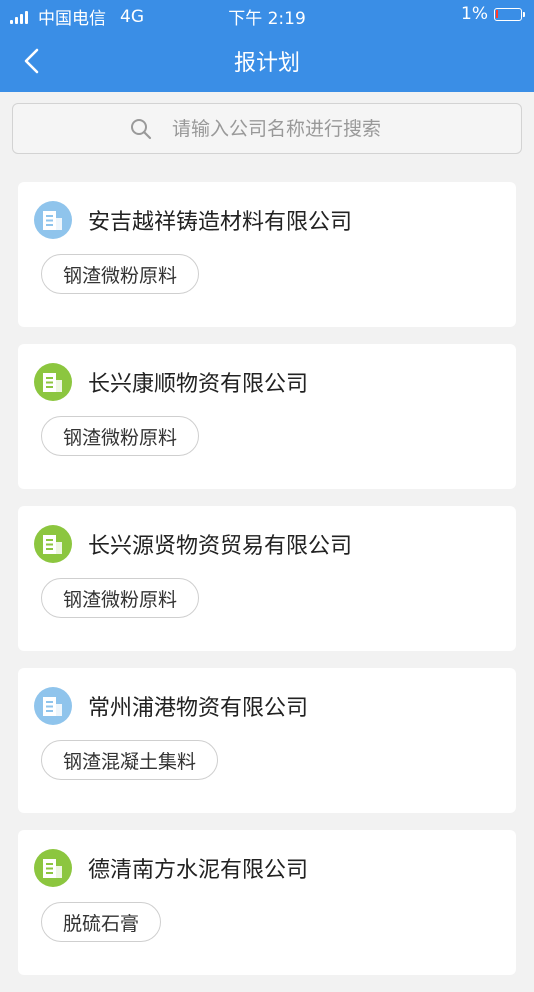 The image size is (534, 992). Describe the element at coordinates (130, 760) in the screenshot. I see `material-tag: 钢渣混凝土集料` at that location.